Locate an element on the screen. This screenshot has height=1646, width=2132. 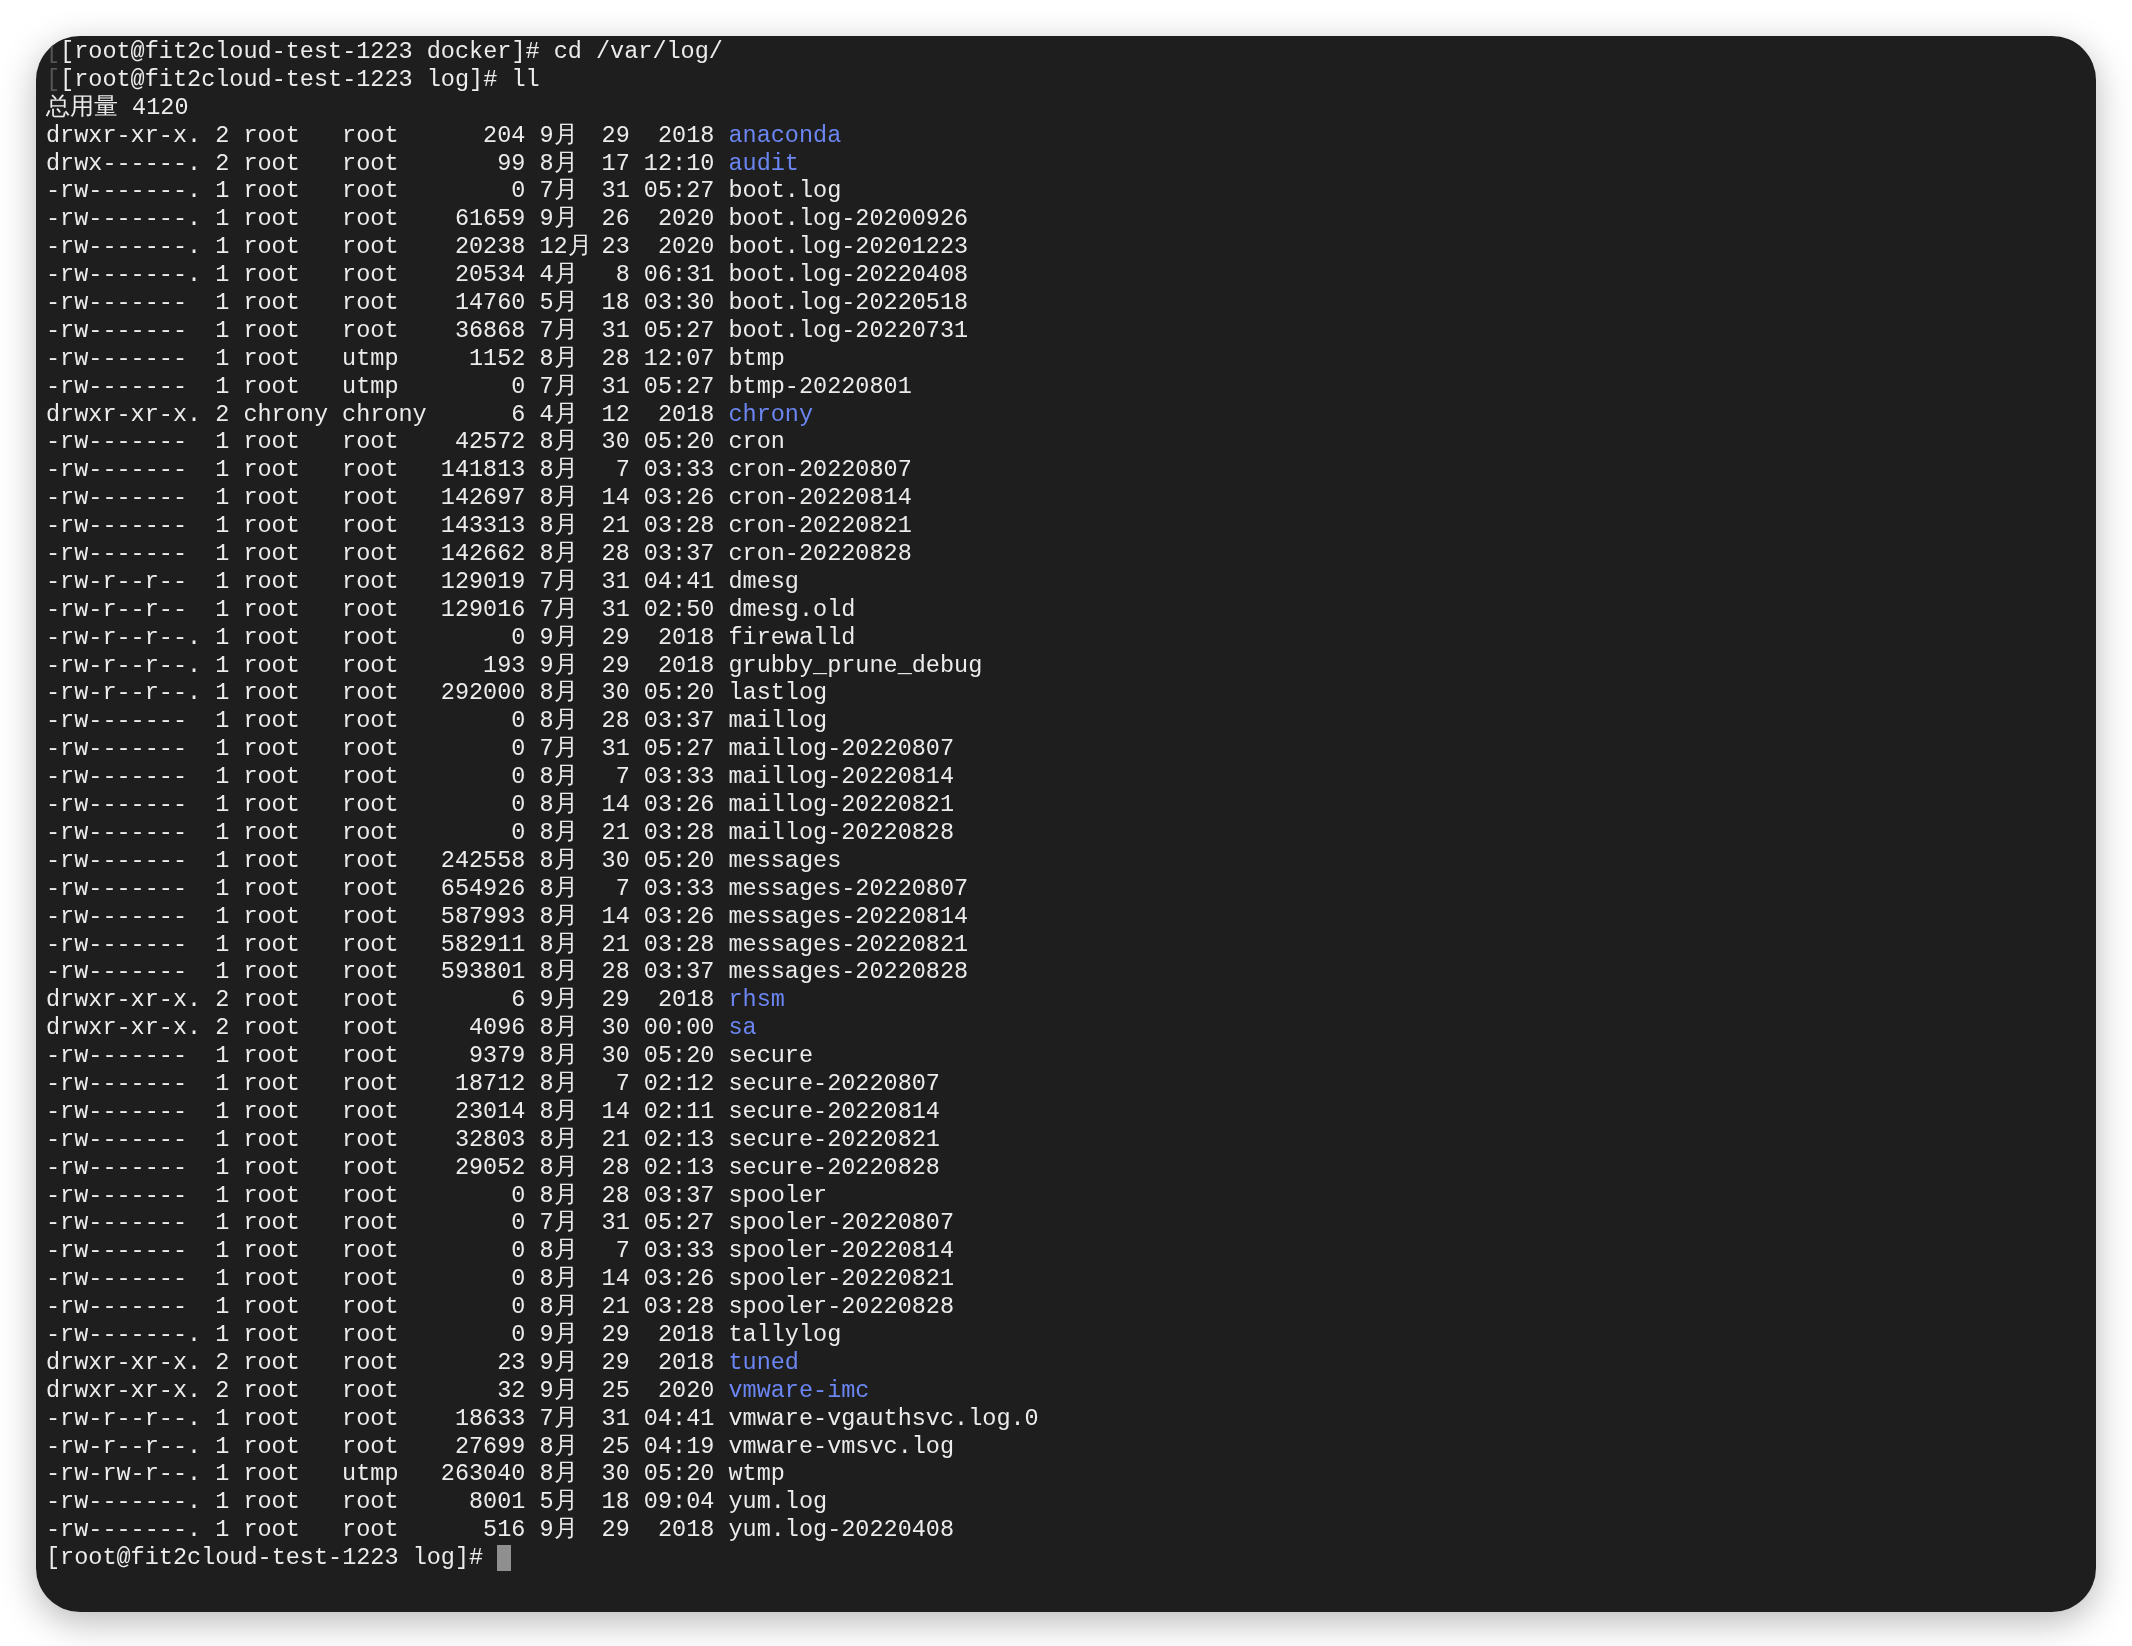
file-name: messages-20220821 is located at coordinates (849, 944).